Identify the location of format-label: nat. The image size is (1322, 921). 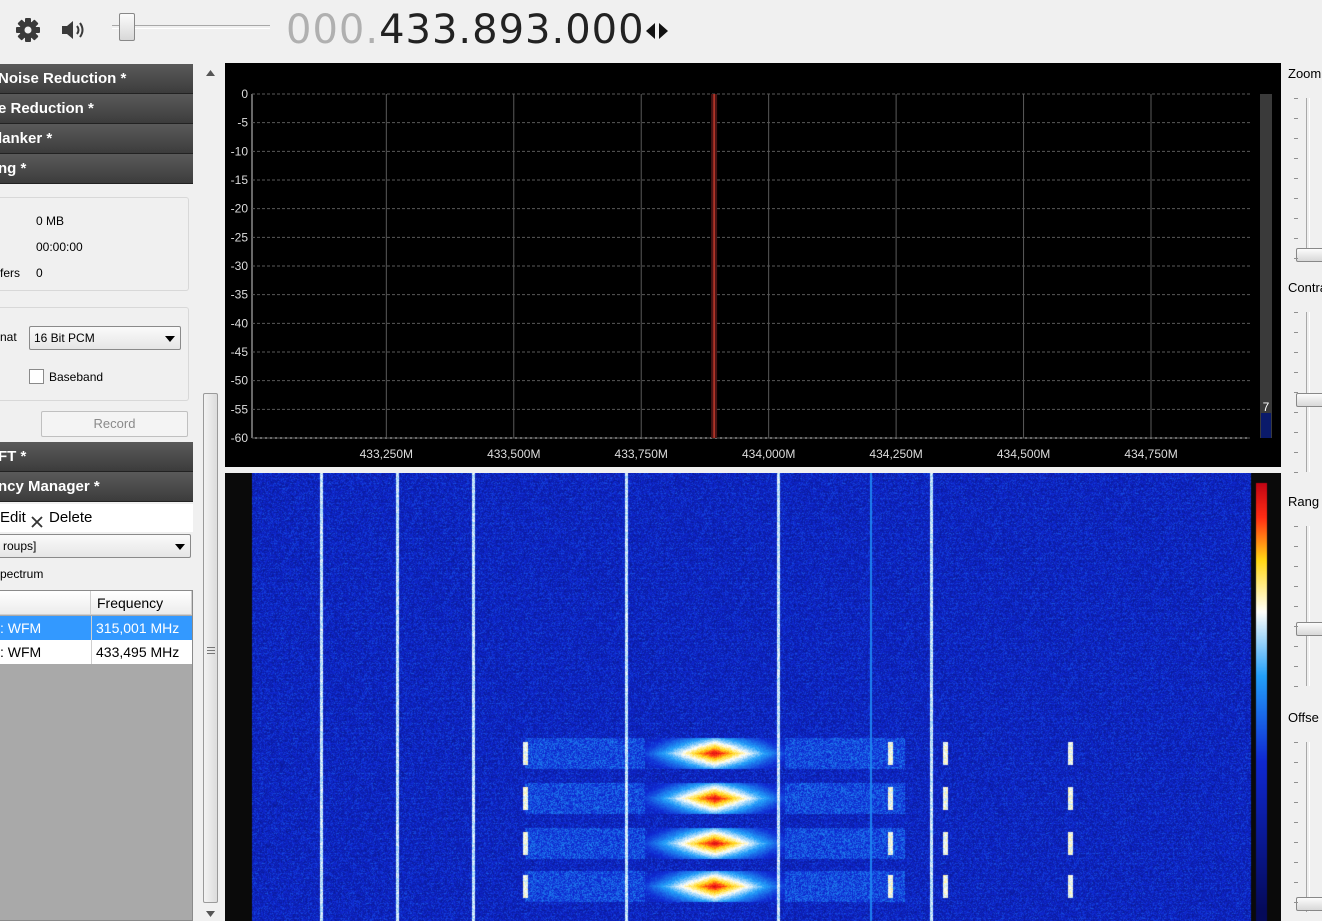
(8, 337).